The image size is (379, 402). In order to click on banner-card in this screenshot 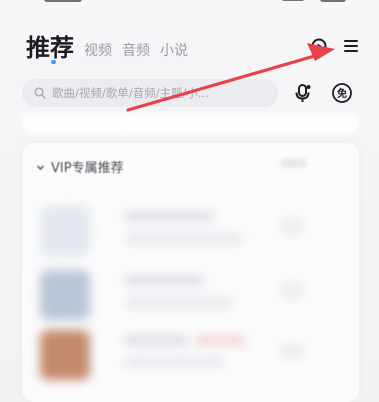, I will do `click(190, 124)`.